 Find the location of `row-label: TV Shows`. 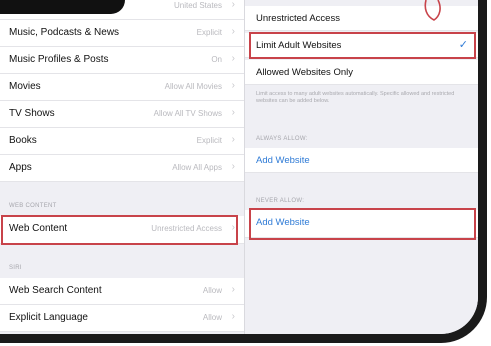

row-label: TV Shows is located at coordinates (32, 113).